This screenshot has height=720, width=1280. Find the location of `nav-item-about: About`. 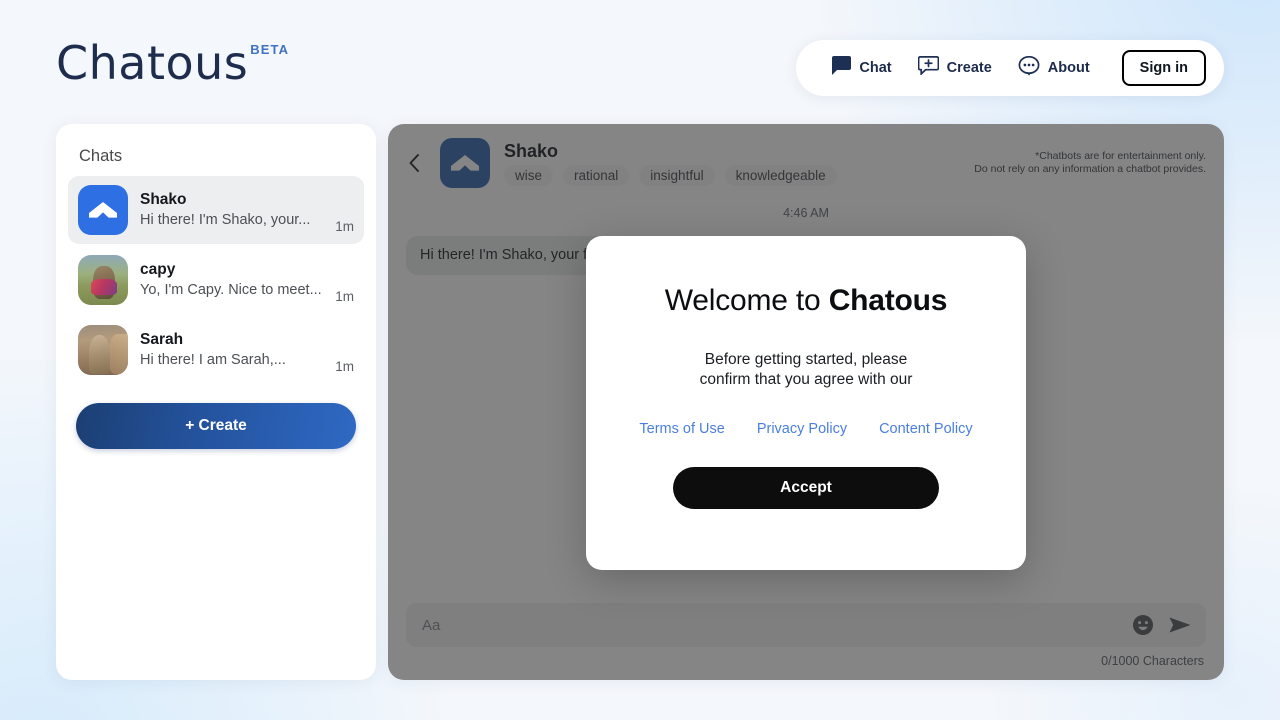

nav-item-about: About is located at coordinates (1054, 68).